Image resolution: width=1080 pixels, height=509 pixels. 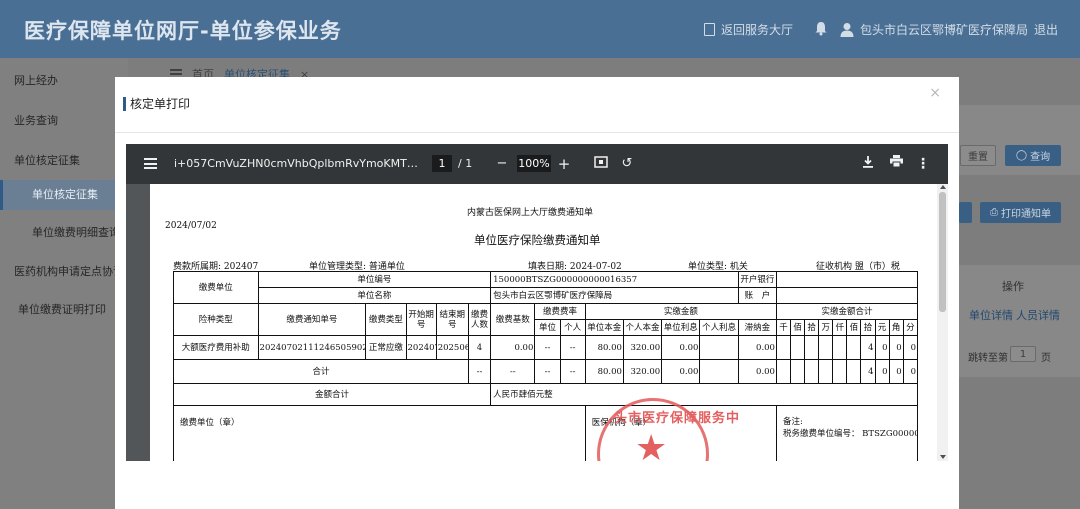 What do you see at coordinates (783, 371) in the screenshot?
I see `subtotal-digit` at bounding box center [783, 371].